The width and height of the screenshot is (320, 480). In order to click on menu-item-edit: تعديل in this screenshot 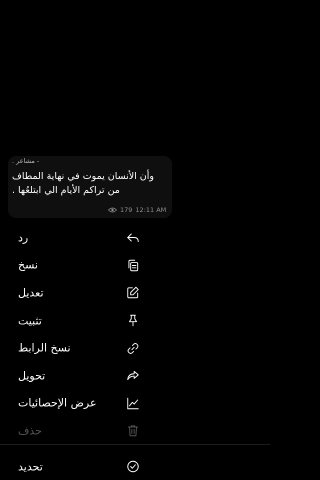, I will do `click(135, 293)`.